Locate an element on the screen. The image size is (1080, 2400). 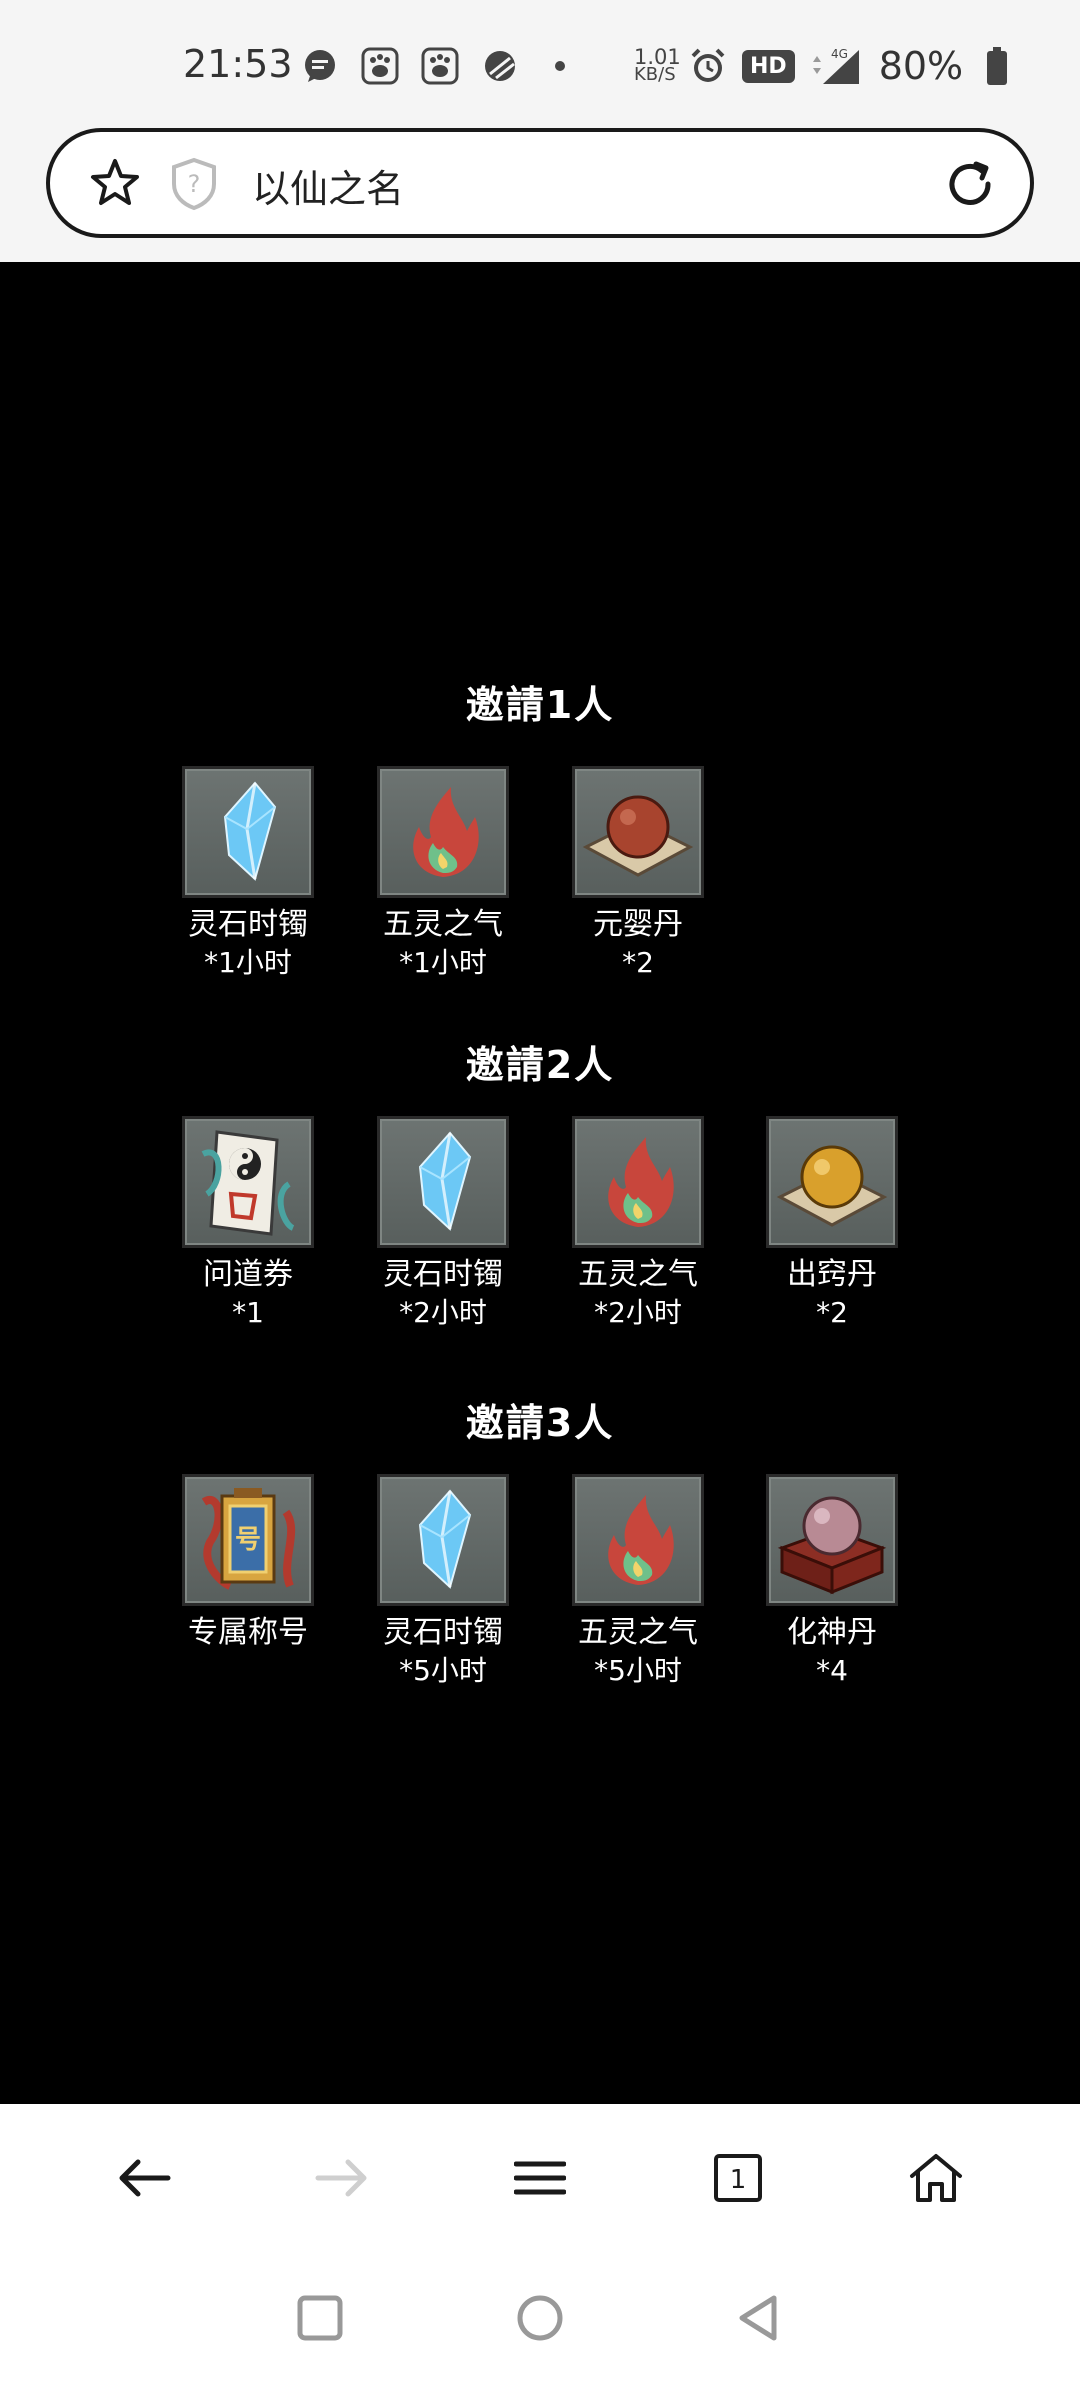
bookmark-star-icon is located at coordinates (115, 183).